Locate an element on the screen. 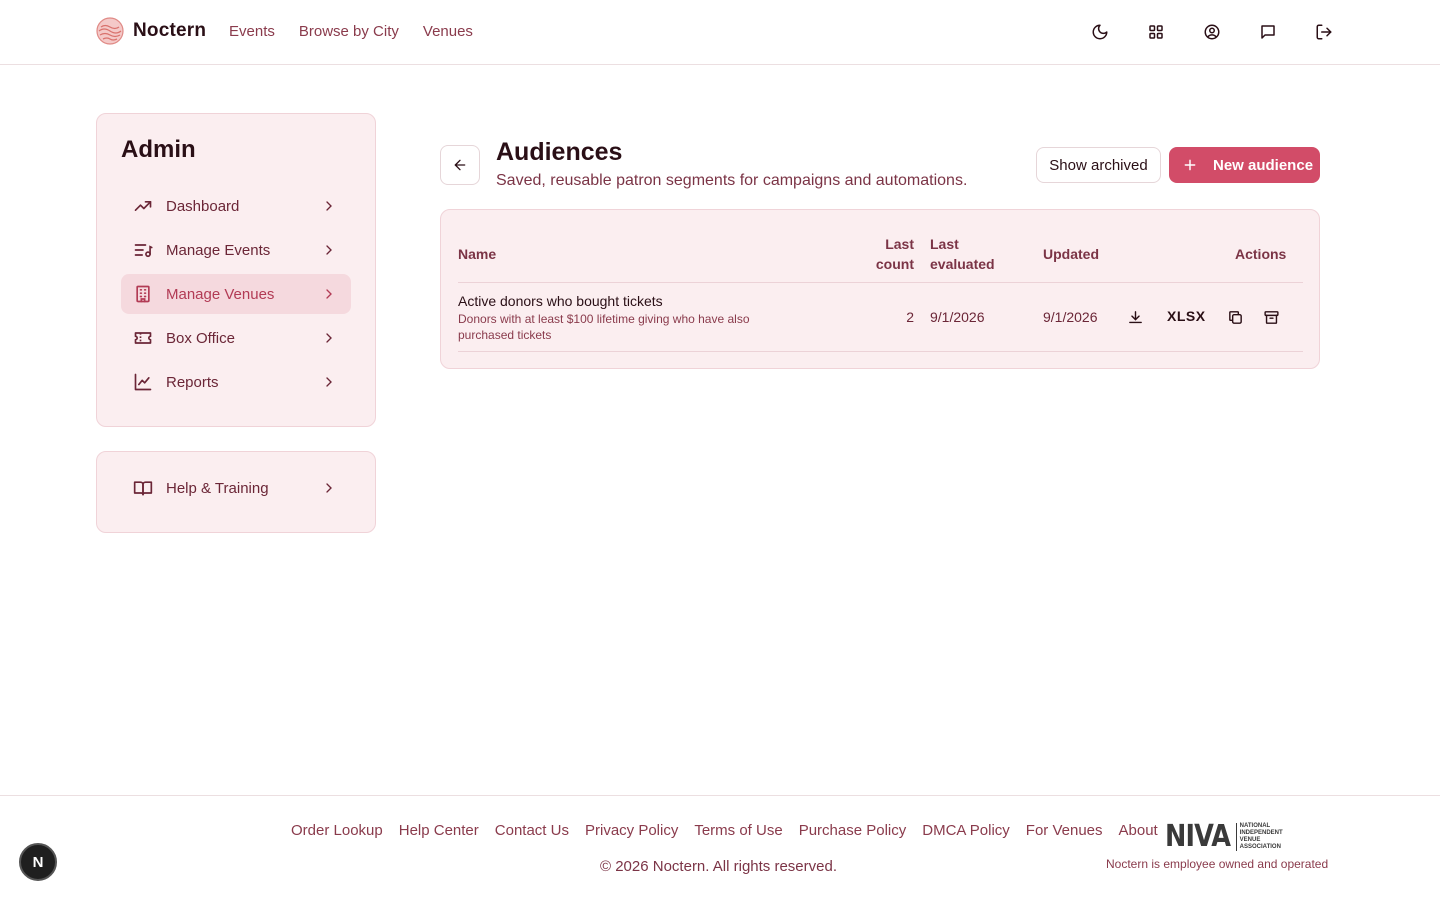 This screenshot has height=900, width=1440. header-actions is located at coordinates (1212, 32).